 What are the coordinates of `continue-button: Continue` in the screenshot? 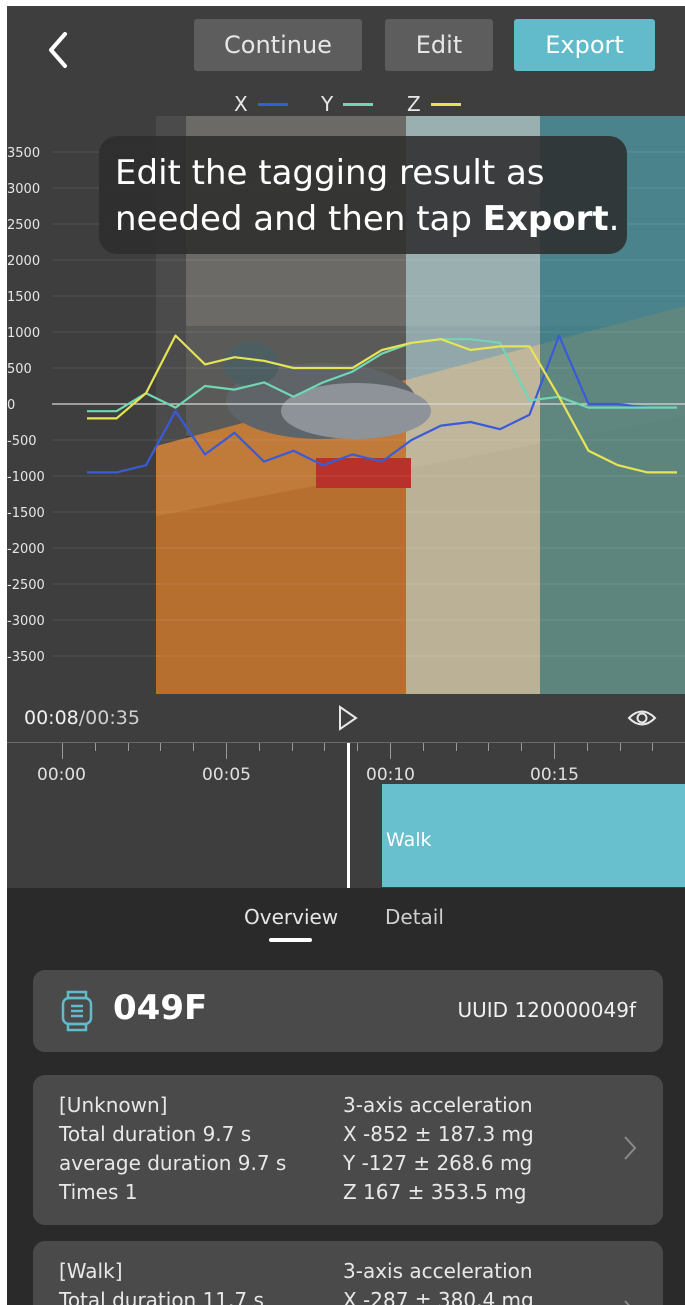 It's located at (278, 45).